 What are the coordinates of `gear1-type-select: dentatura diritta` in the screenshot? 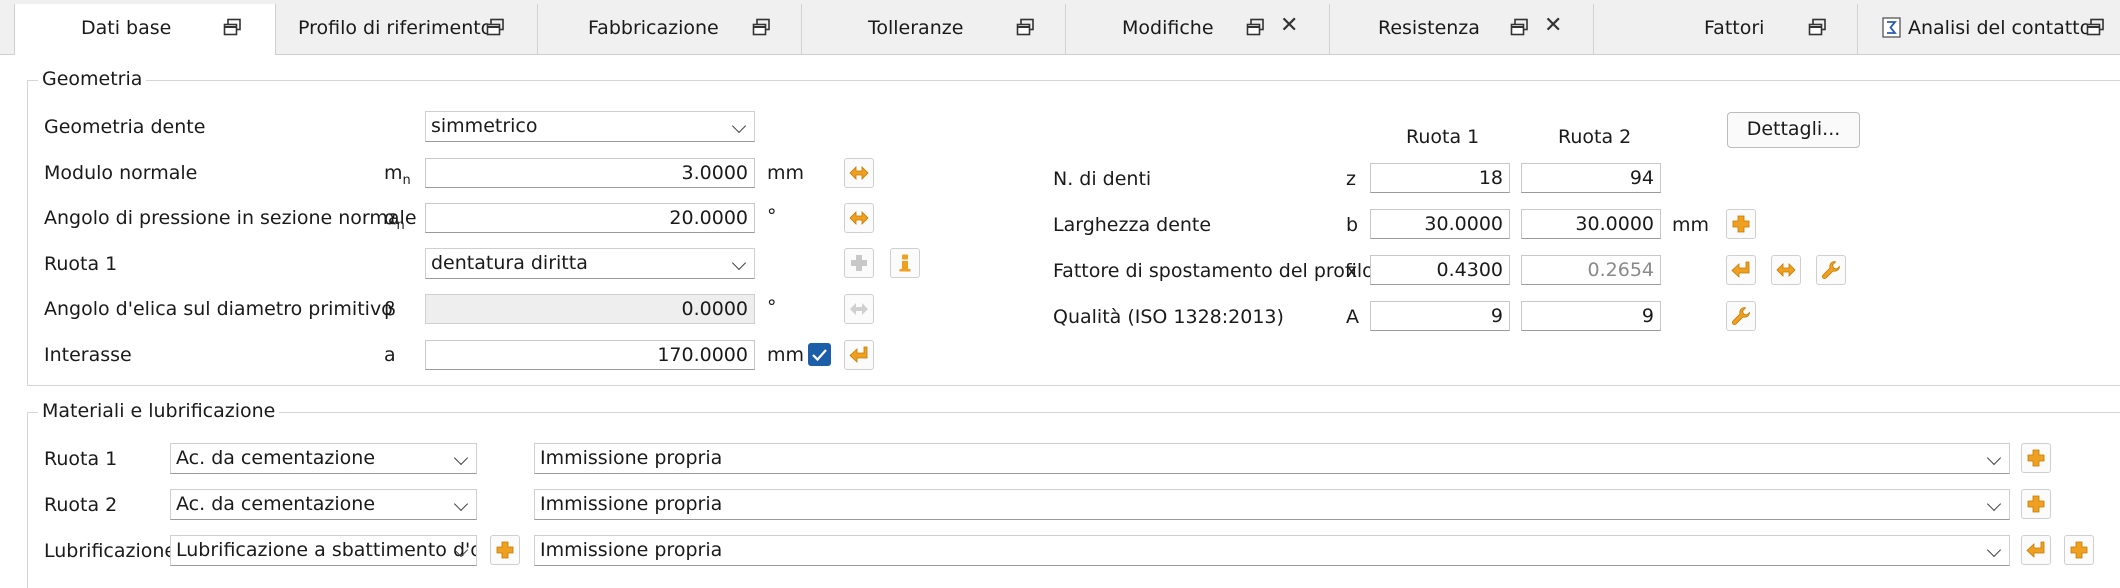 It's located at (590, 263).